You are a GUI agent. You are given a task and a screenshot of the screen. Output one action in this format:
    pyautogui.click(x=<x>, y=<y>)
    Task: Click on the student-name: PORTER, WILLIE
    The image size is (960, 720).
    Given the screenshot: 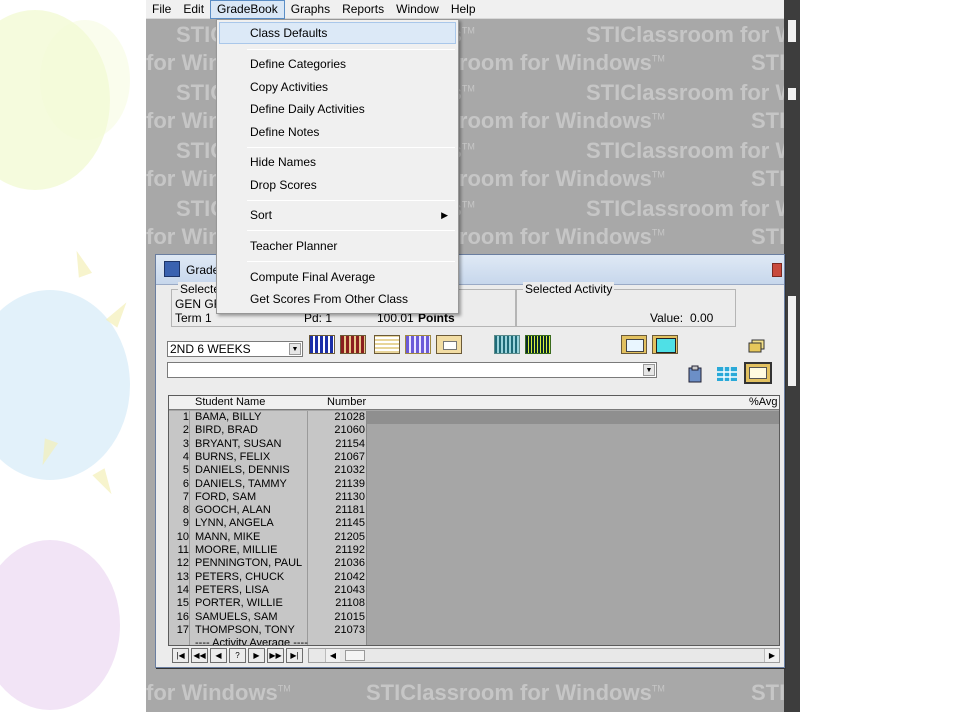 What is the action you would take?
    pyautogui.click(x=239, y=603)
    